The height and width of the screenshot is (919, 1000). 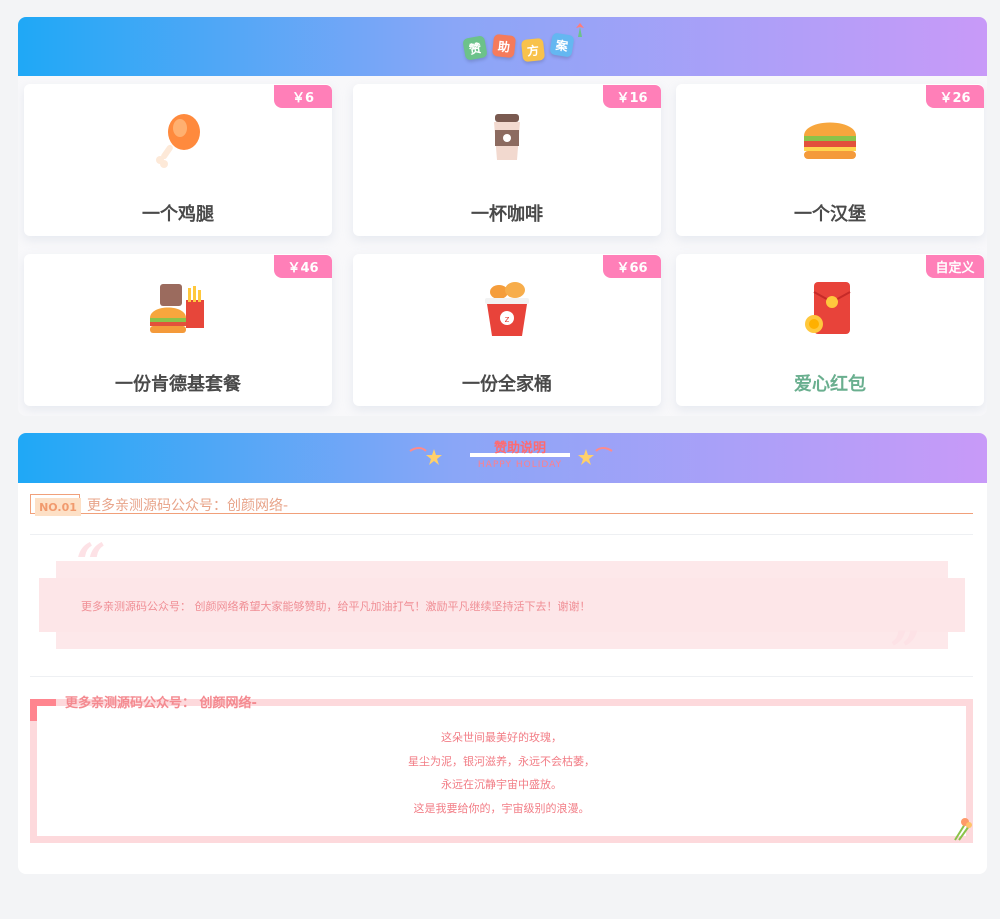 I want to click on price-badge: ￥6, so click(x=303, y=96).